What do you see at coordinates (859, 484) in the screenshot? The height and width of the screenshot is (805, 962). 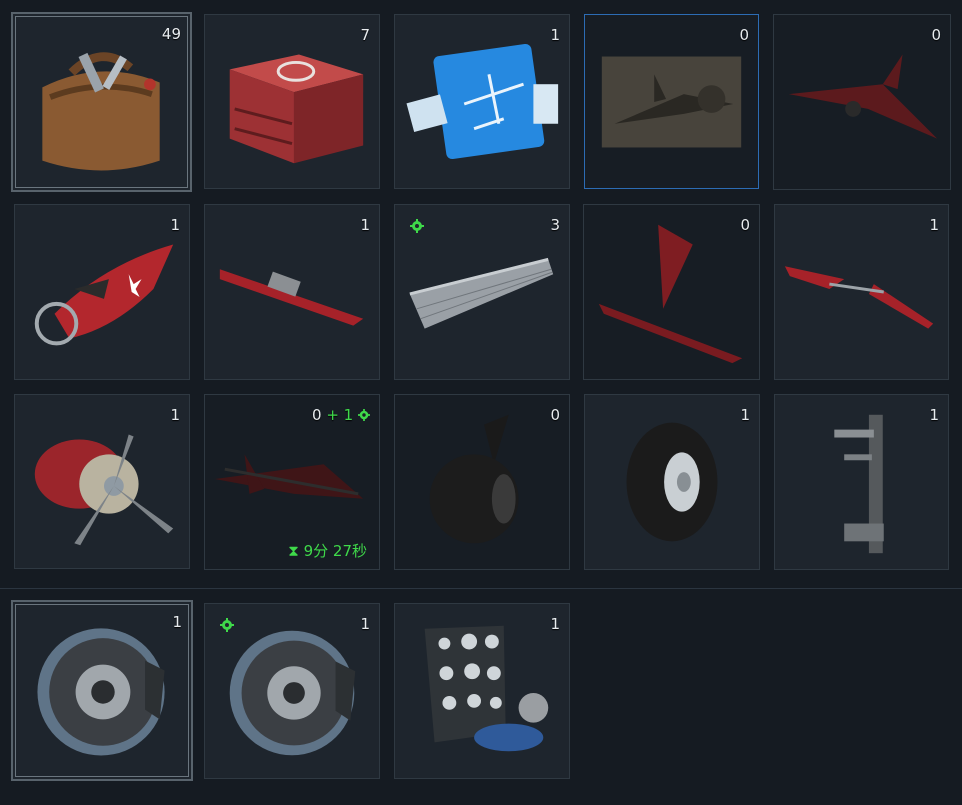 I see `strut-icon` at bounding box center [859, 484].